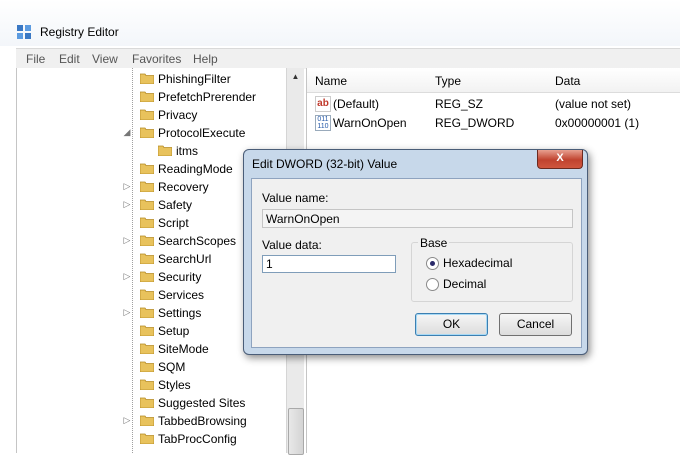  What do you see at coordinates (295, 76) in the screenshot?
I see `scroll-up-arrow-icon: ▲` at bounding box center [295, 76].